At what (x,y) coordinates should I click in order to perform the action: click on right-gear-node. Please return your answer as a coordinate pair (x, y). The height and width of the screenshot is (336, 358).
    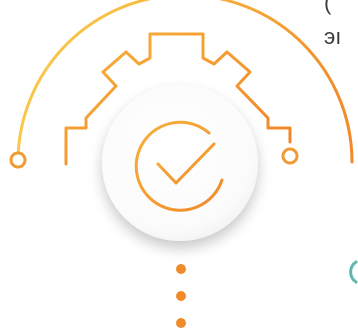
    Looking at the image, I should click on (290, 156).